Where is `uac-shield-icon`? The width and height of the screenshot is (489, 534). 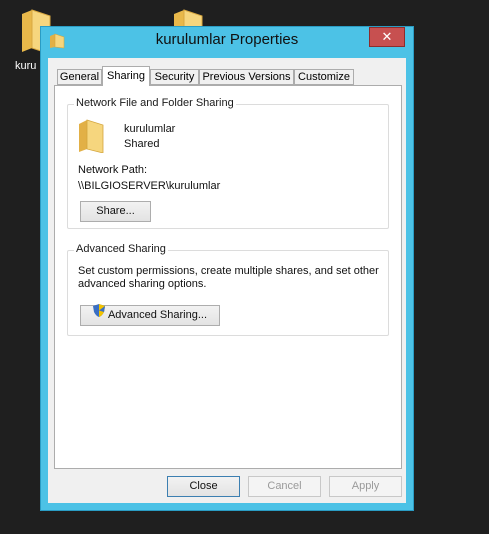 uac-shield-icon is located at coordinates (98, 314).